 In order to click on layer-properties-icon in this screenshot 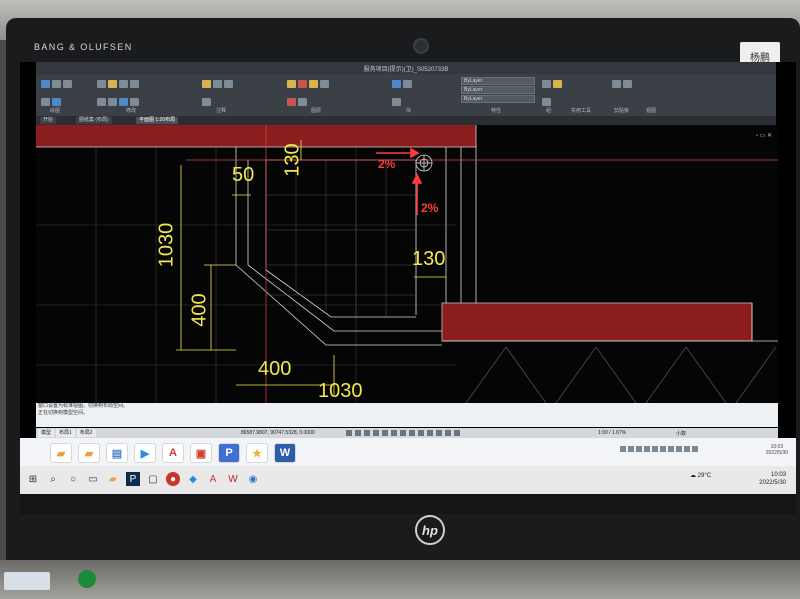, I will do `click(291, 84)`.